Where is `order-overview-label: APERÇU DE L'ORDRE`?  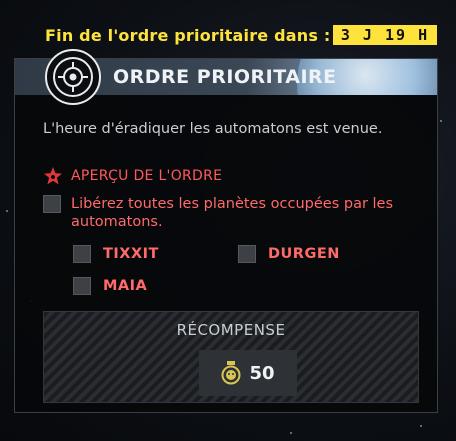 order-overview-label: APERÇU DE L'ORDRE is located at coordinates (147, 176).